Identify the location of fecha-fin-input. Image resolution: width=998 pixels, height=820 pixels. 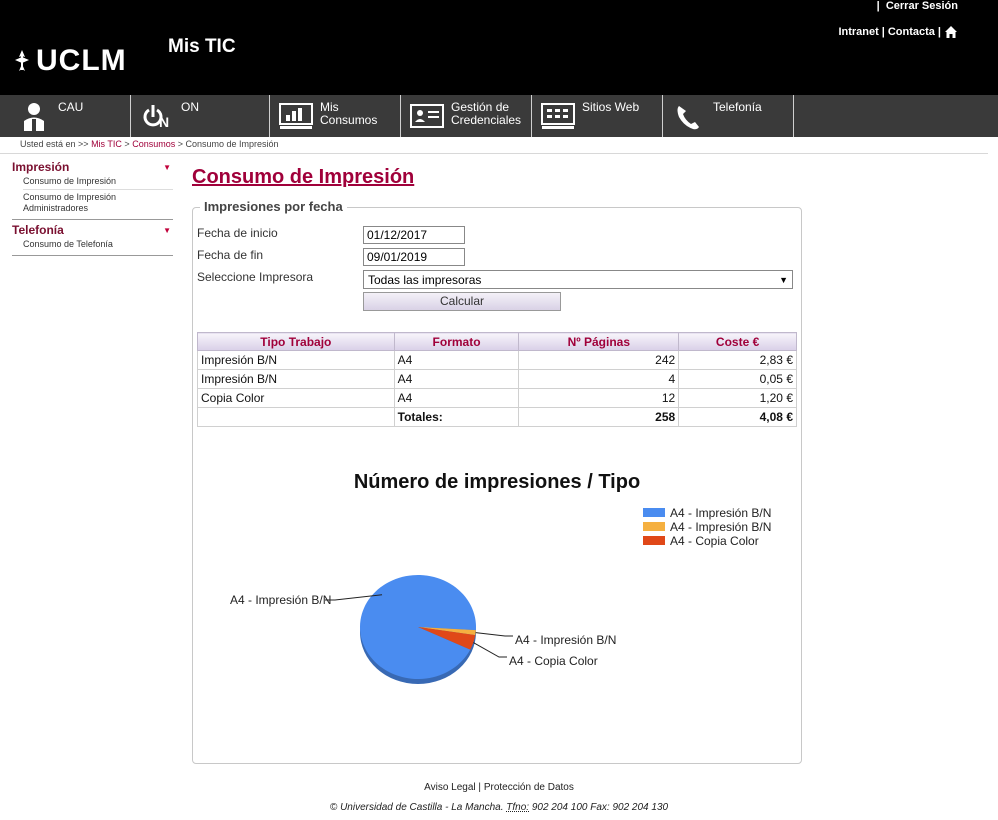
(414, 257).